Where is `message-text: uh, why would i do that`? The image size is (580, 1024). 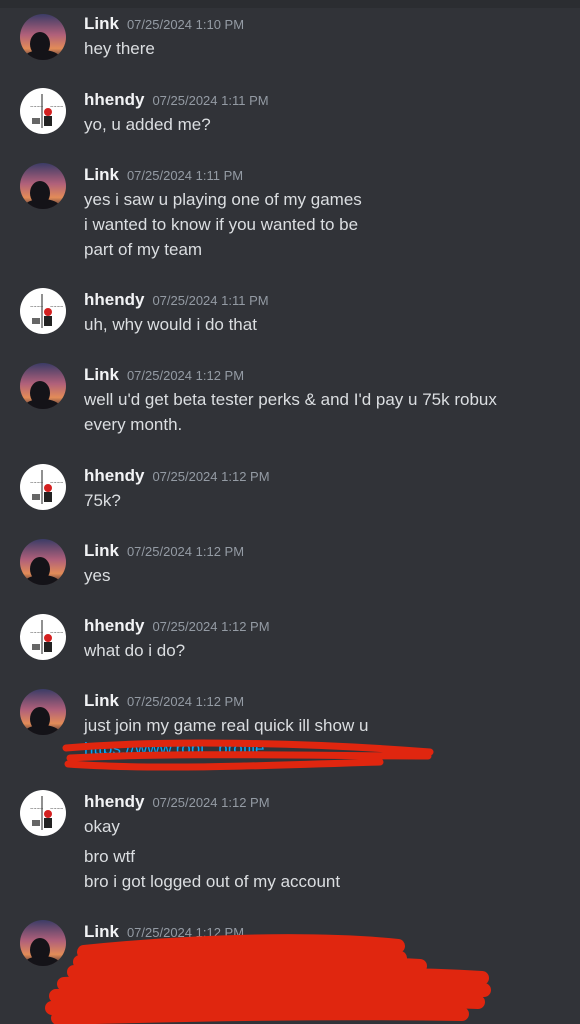 message-text: uh, why would i do that is located at coordinates (170, 324).